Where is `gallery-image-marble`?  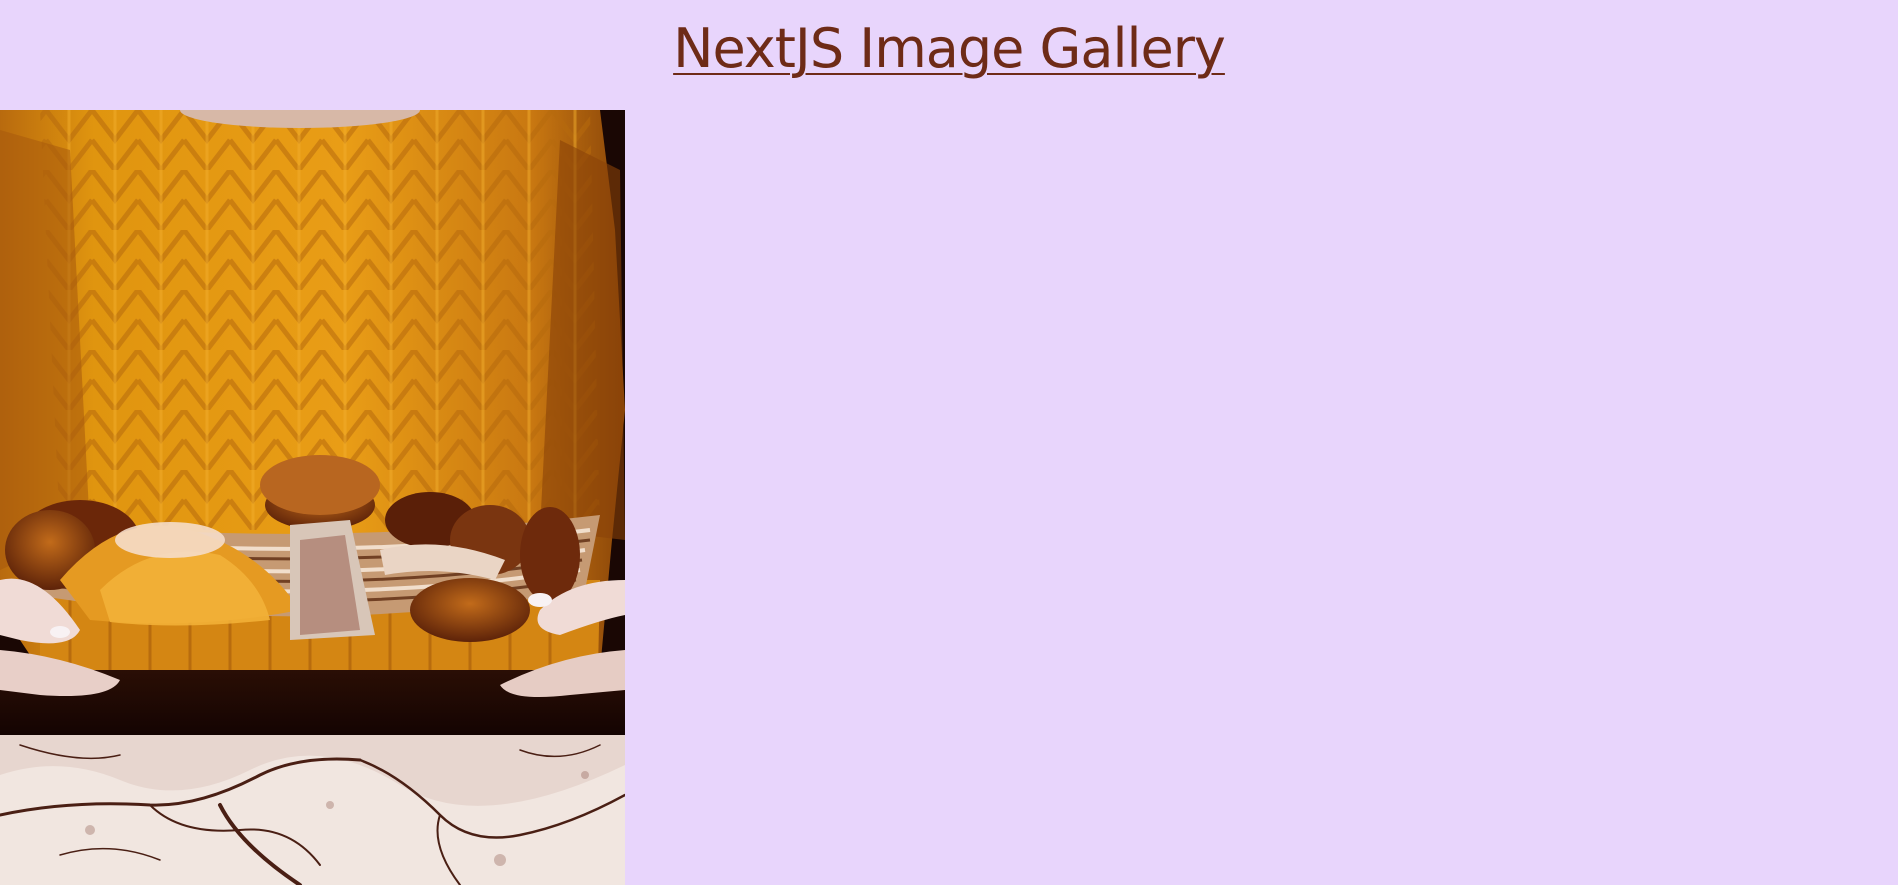
gallery-image-marble is located at coordinates (312, 810).